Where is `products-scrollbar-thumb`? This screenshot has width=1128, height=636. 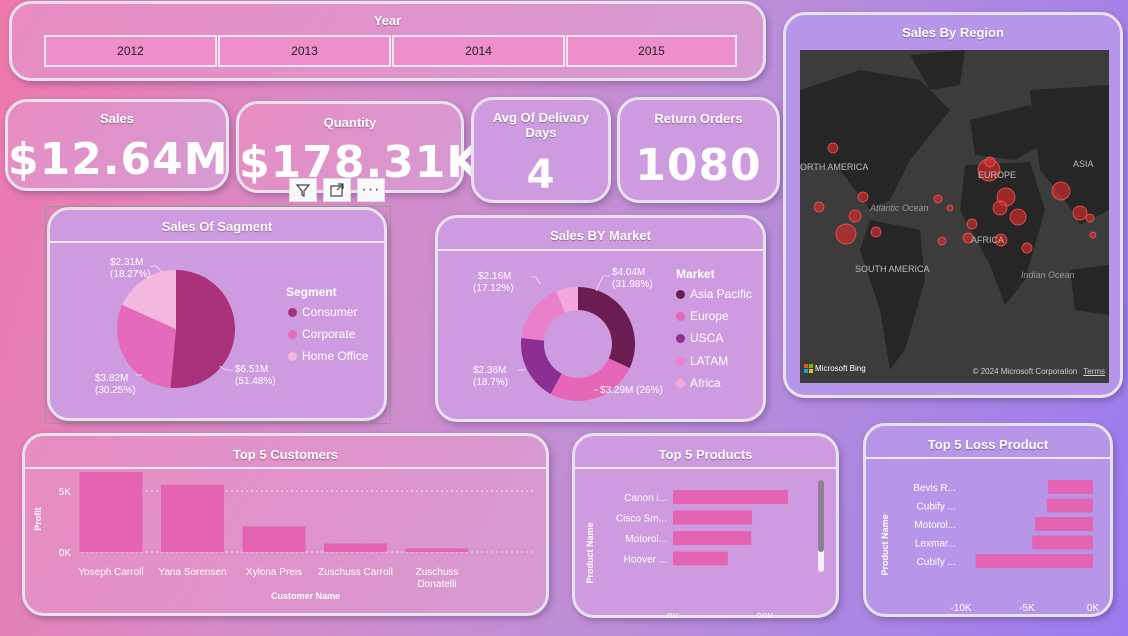
products-scrollbar-thumb is located at coordinates (821, 516).